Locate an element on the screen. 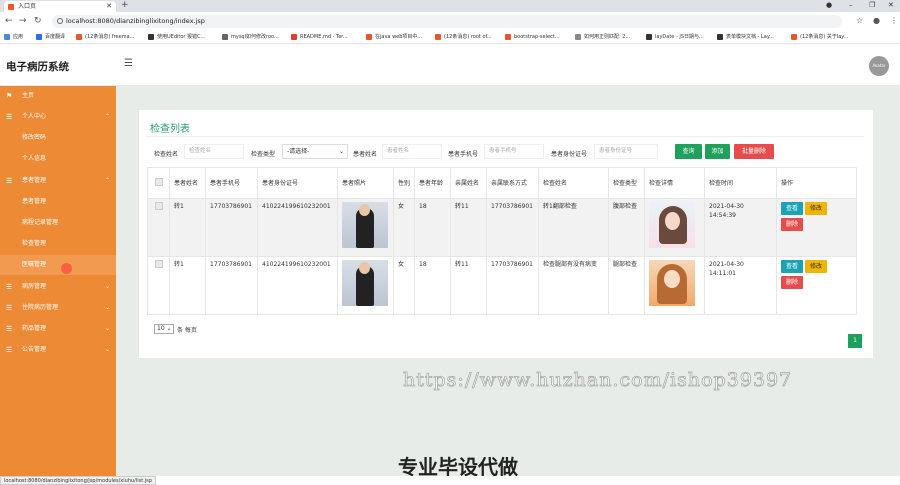 The height and width of the screenshot is (485, 900). cell-age: 18 is located at coordinates (432, 285).